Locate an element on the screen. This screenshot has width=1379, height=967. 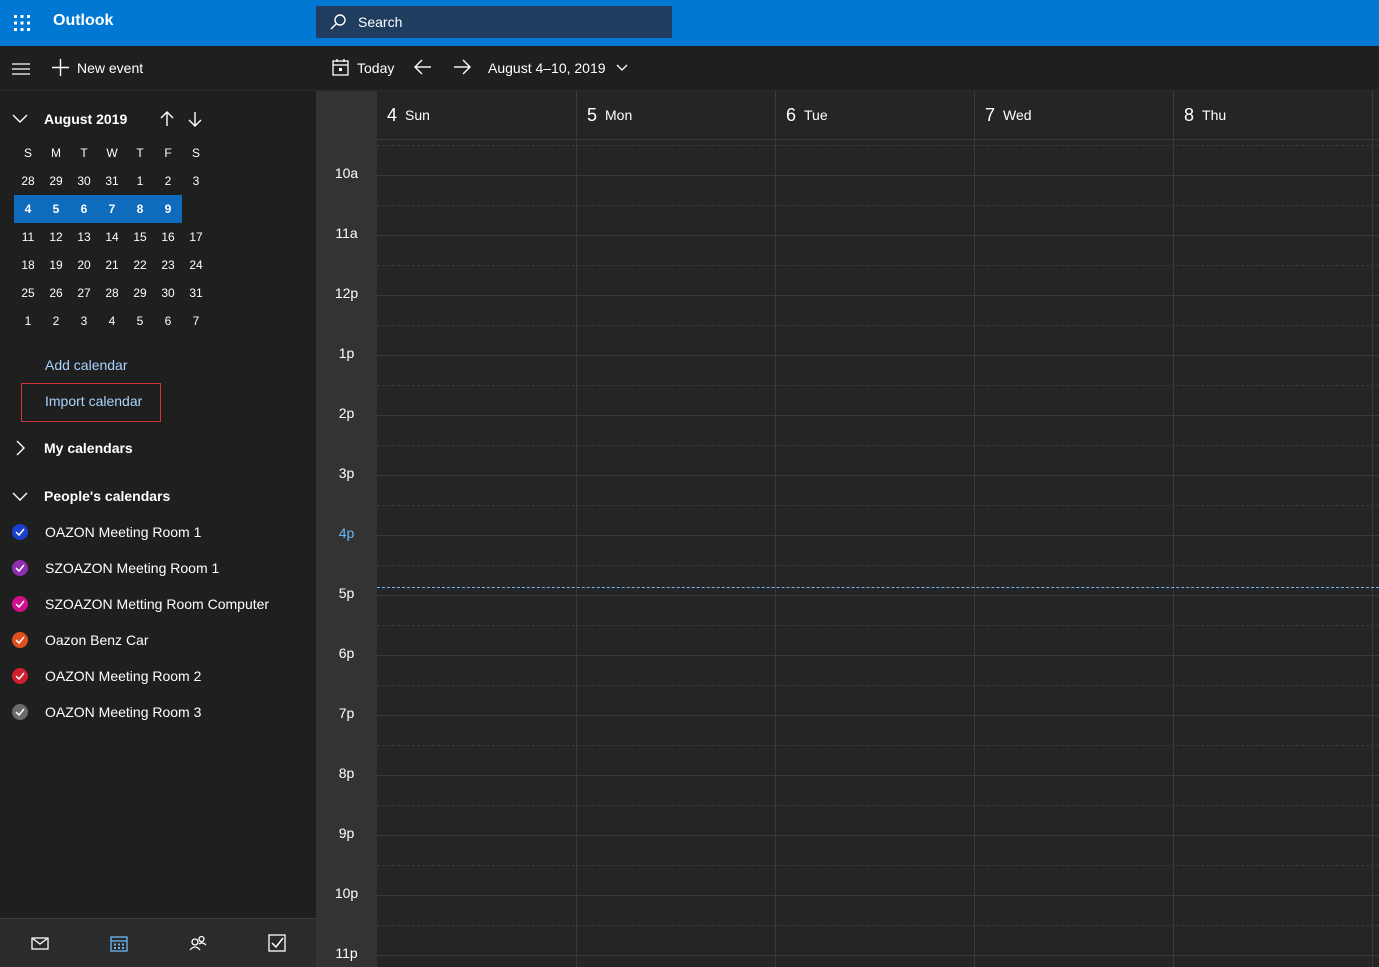
hour-label: 5p is located at coordinates (346, 593).